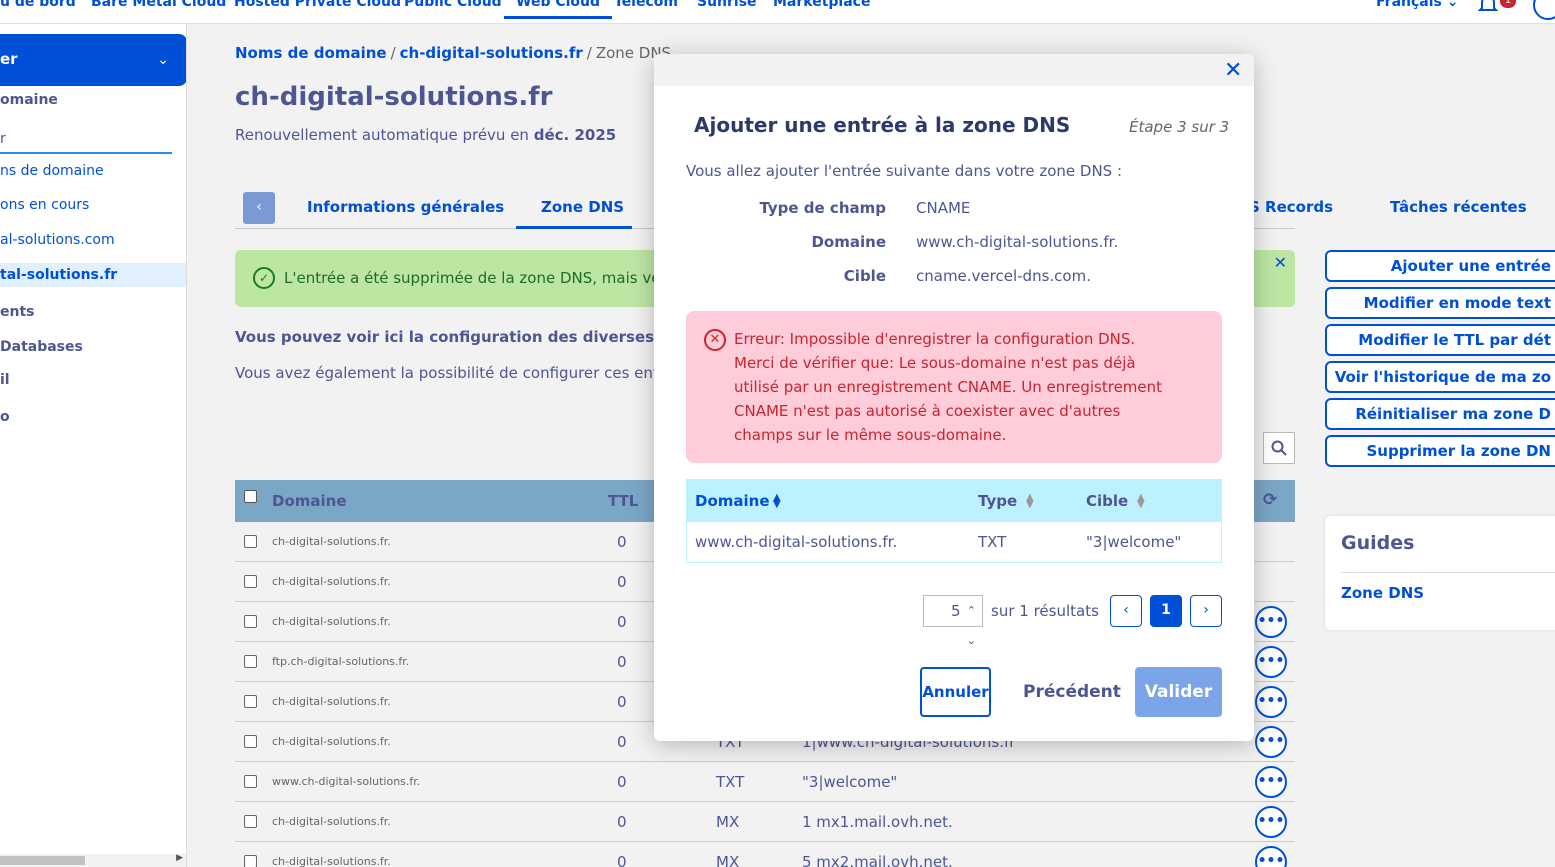  What do you see at coordinates (1440, 451) in the screenshot?
I see `delete-zone-button: Supprimer la zone DN` at bounding box center [1440, 451].